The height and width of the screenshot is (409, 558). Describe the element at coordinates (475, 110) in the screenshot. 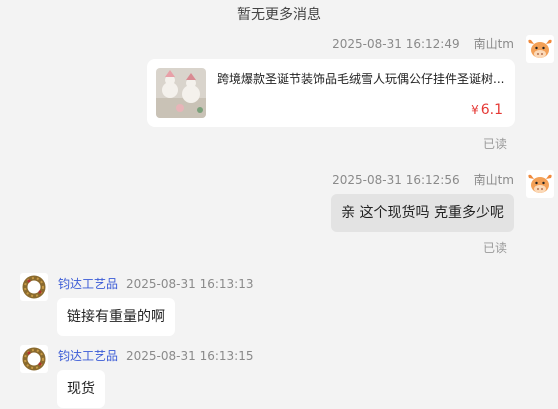

I see `price-currency: ¥` at that location.